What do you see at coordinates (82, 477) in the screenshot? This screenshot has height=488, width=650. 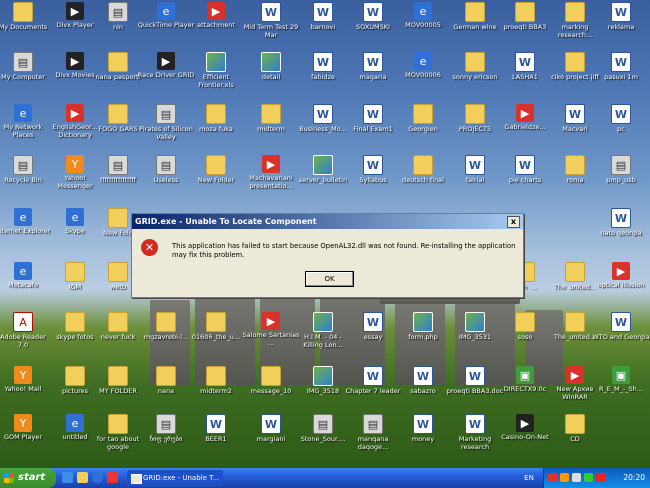 I see `quicklaunch-explorer-icon` at bounding box center [82, 477].